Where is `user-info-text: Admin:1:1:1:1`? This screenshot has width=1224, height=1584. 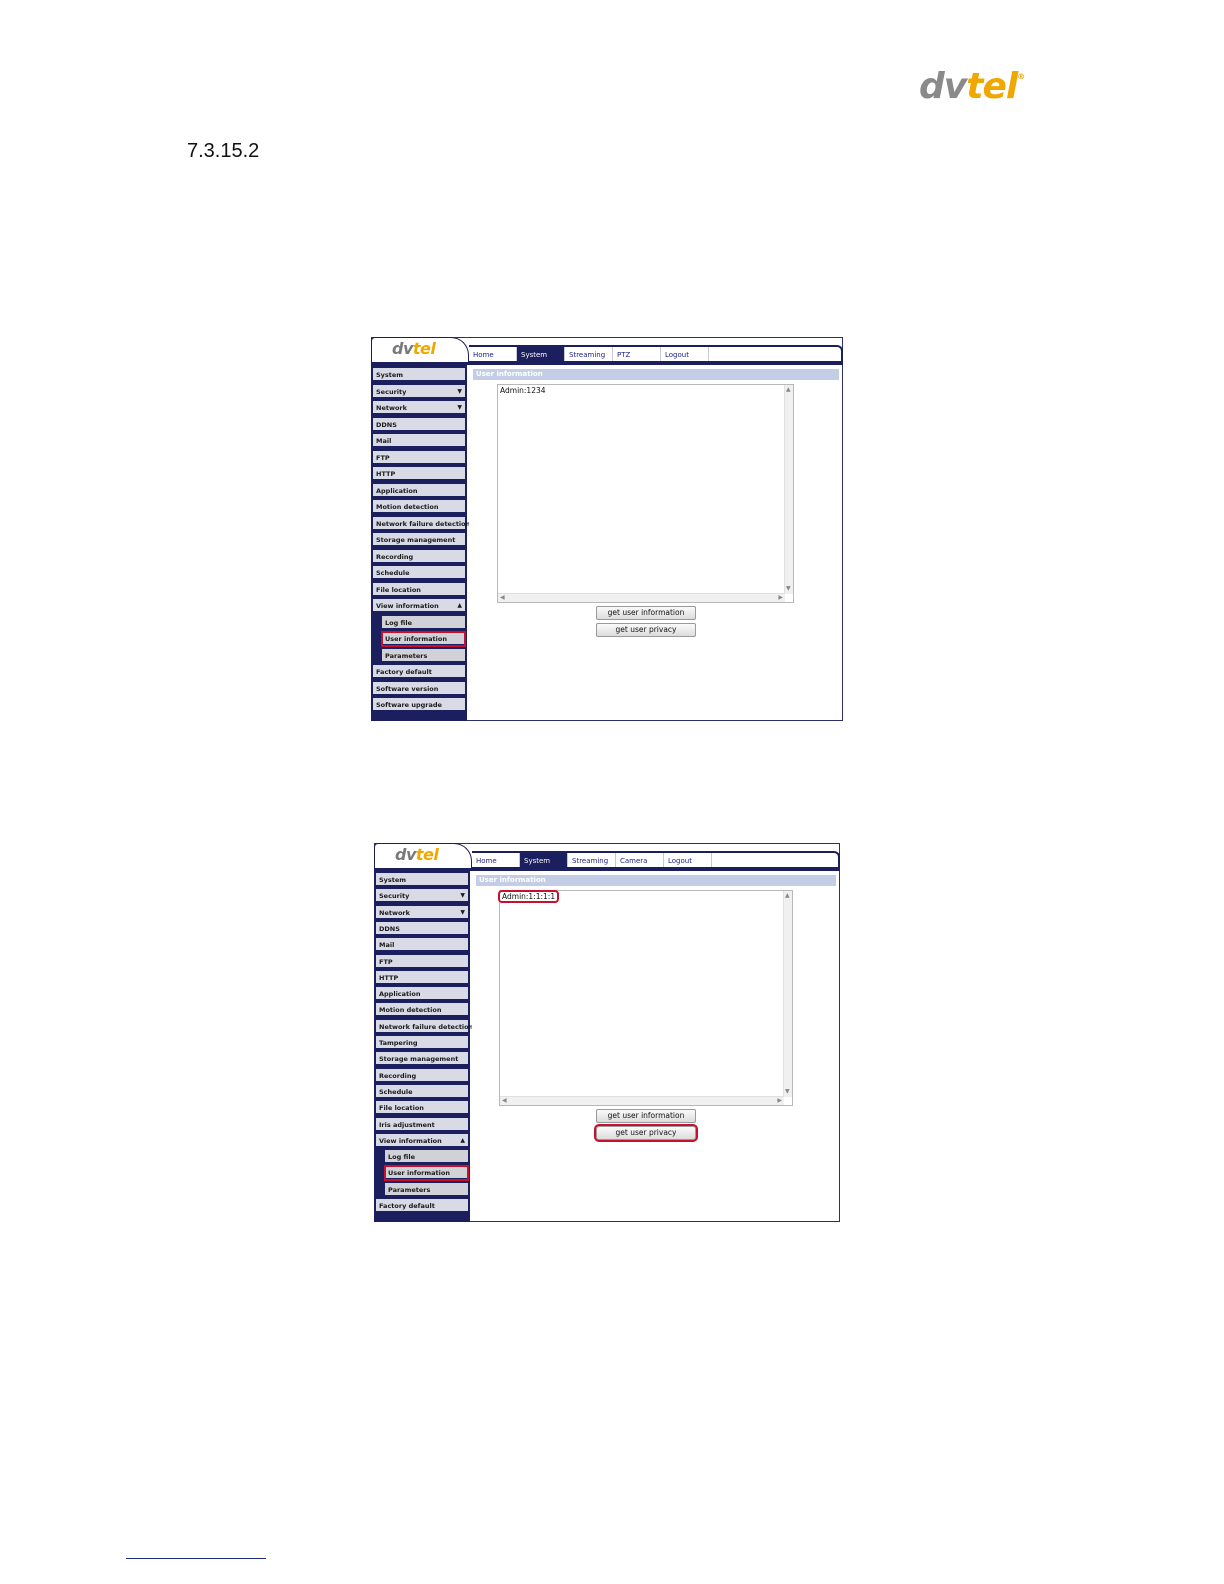
user-info-text: Admin:1:1:1:1 is located at coordinates (528, 896).